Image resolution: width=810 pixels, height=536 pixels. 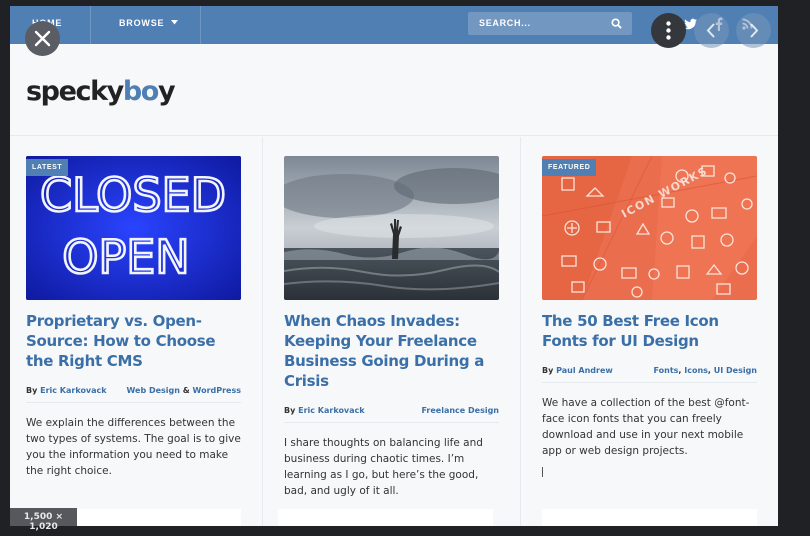 I want to click on chevron-left-icon, so click(x=710, y=30).